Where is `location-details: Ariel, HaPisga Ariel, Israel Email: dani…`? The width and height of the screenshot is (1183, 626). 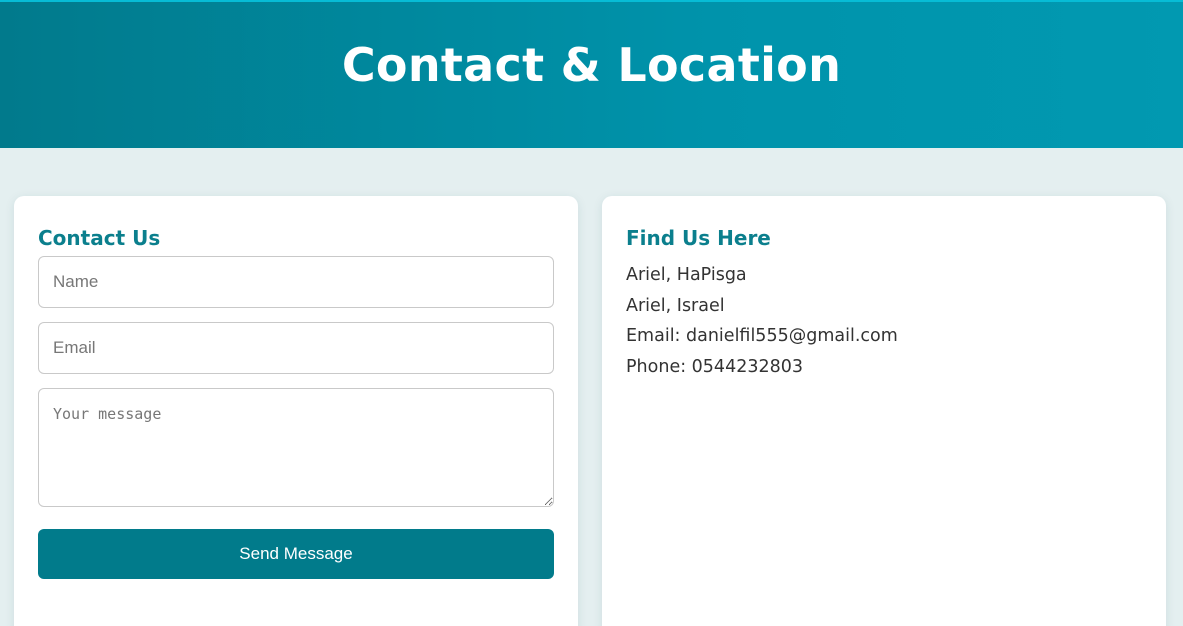
location-details: Ariel, HaPisga Ariel, Israel Email: dani… is located at coordinates (762, 321).